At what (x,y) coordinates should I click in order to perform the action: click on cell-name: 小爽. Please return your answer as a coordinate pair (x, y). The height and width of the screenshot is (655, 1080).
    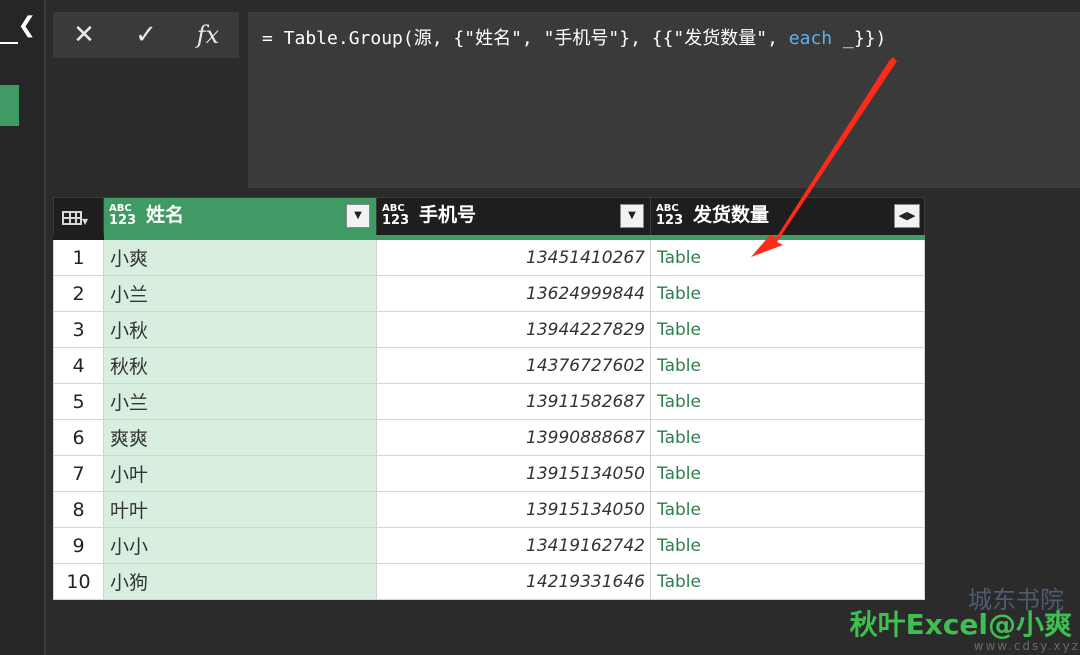
    Looking at the image, I should click on (240, 256).